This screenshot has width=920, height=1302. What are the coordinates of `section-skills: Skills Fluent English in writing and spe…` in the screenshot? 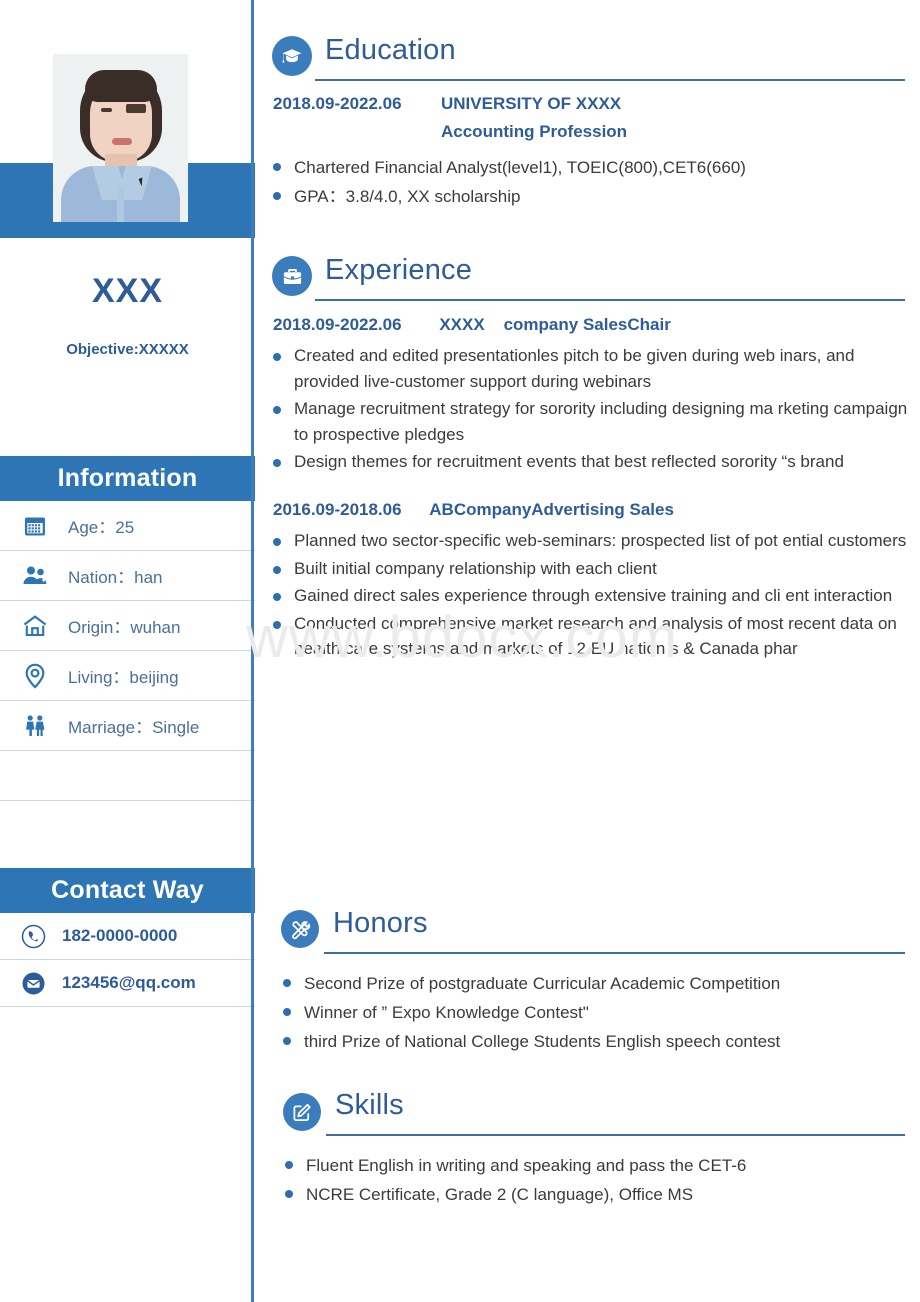 It's located at (587, 1148).